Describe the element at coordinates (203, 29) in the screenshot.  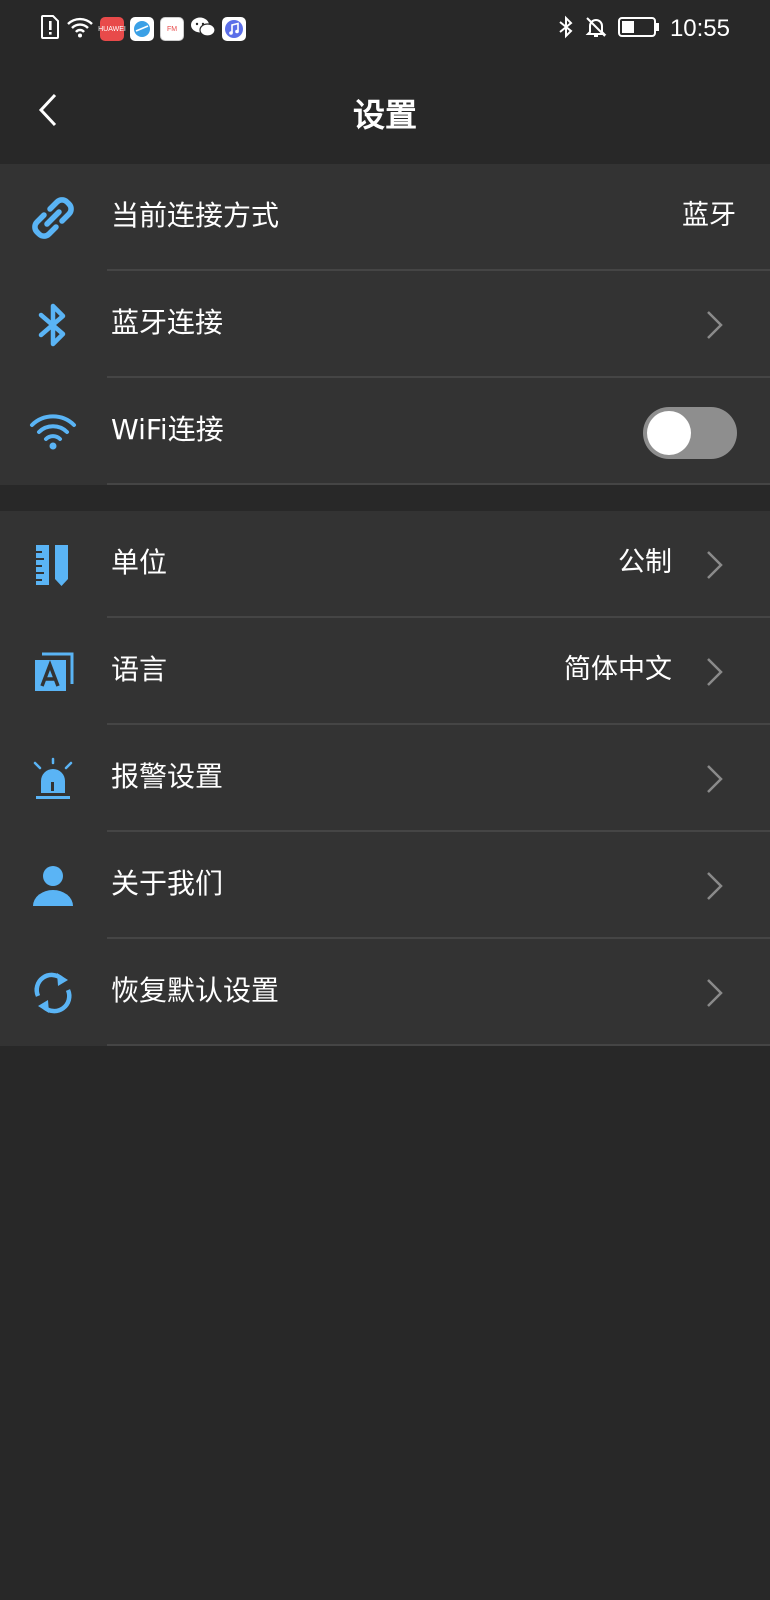
I see `wechat-app-icon` at that location.